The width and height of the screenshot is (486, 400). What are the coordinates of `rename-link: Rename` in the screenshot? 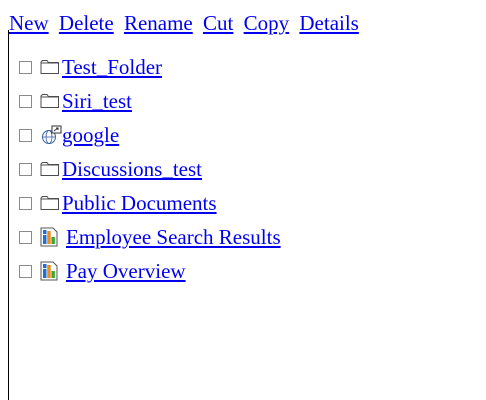 It's located at (158, 23).